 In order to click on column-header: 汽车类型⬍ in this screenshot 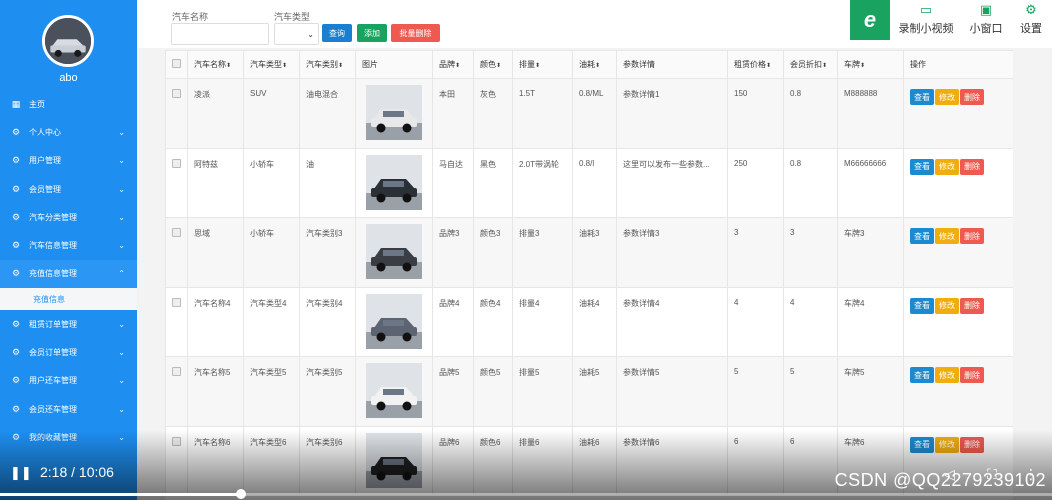, I will do `click(271, 64)`.